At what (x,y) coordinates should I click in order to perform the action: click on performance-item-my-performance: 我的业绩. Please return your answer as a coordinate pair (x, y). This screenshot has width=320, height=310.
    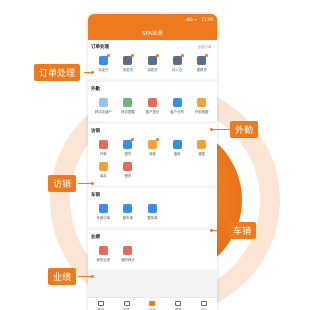
    Looking at the image, I should click on (103, 255).